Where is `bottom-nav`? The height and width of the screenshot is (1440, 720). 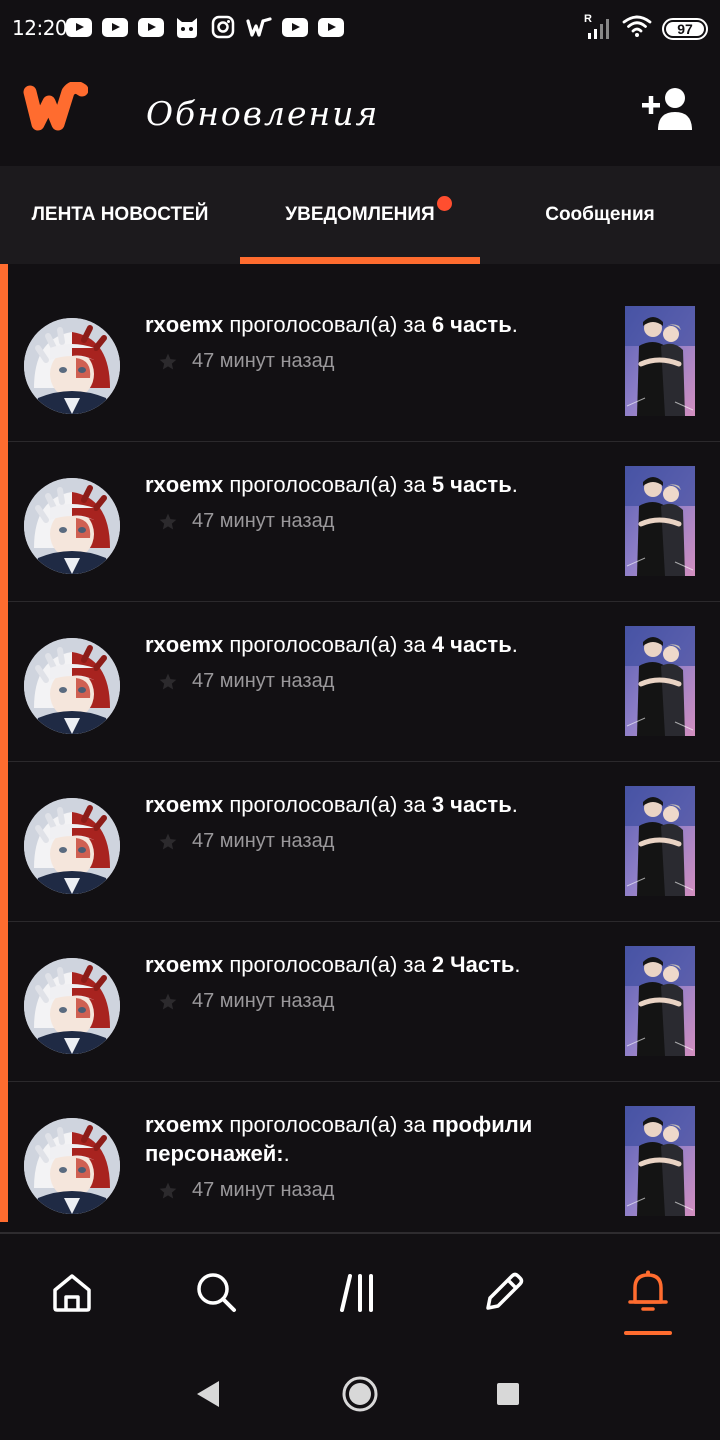
bottom-nav is located at coordinates (360, 1291).